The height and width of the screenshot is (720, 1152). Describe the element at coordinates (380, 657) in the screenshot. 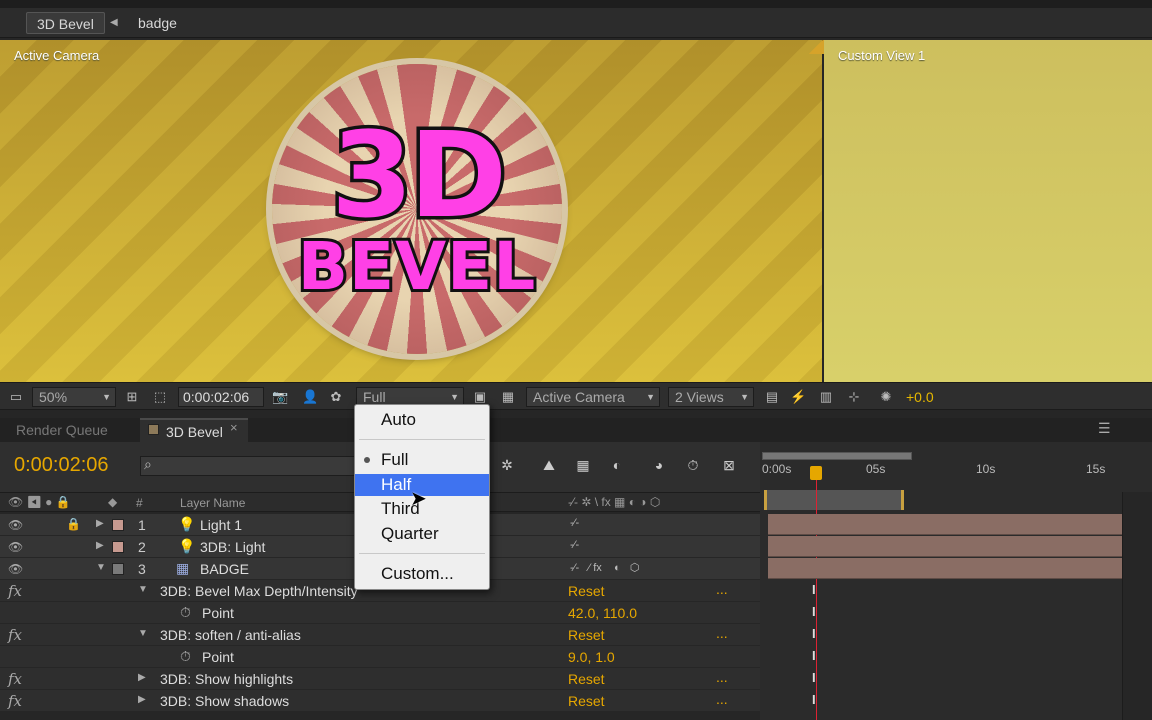

I see `property-row: ⏱ Point 9.0, 1.0` at that location.